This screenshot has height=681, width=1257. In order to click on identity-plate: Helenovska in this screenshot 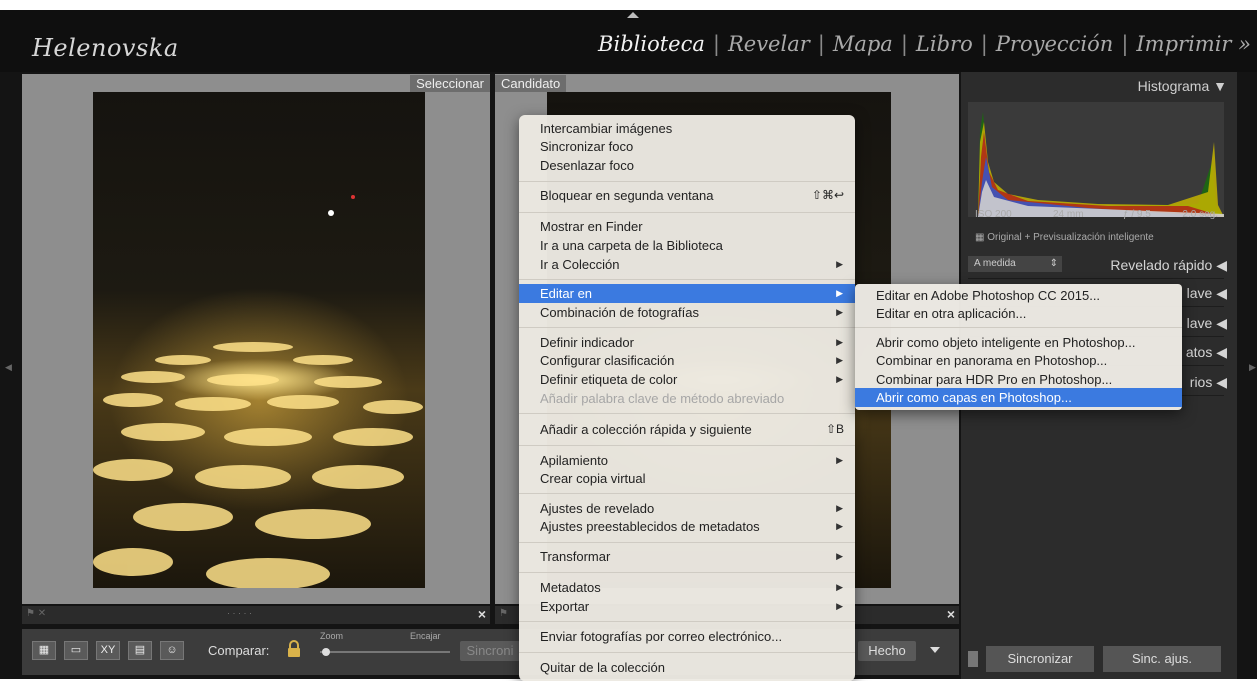, I will do `click(105, 48)`.